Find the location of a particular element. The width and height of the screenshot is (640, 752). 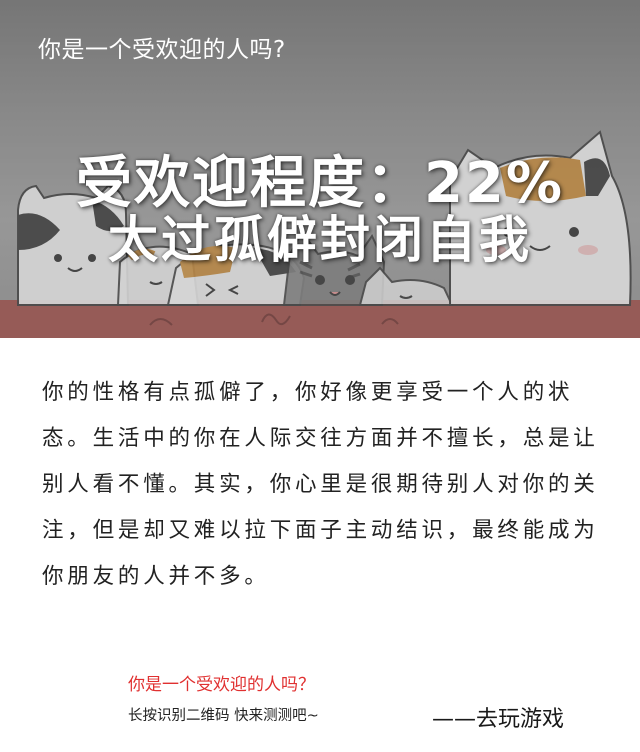

source-signature: ——去玩游戏 is located at coordinates (498, 719).